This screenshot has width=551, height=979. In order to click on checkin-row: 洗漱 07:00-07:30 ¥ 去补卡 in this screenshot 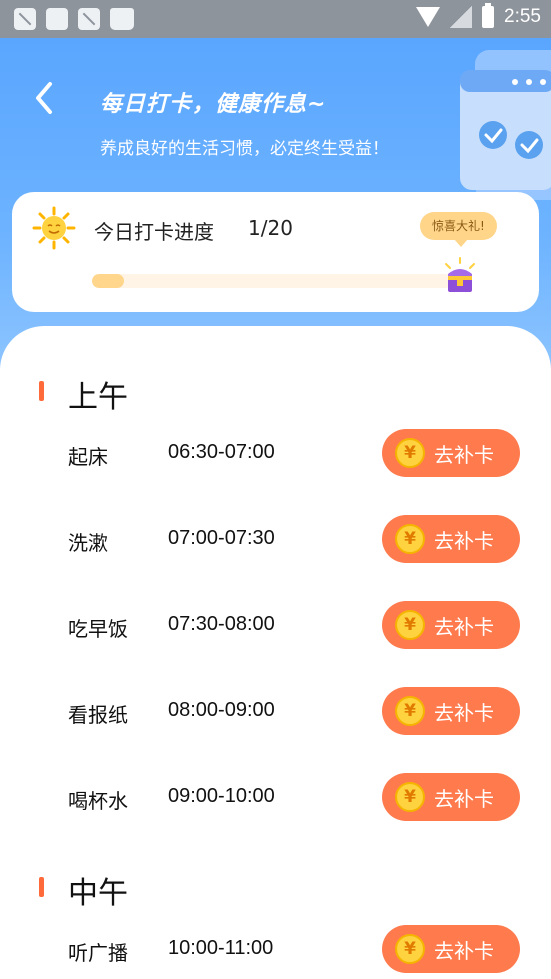, I will do `click(275, 540)`.